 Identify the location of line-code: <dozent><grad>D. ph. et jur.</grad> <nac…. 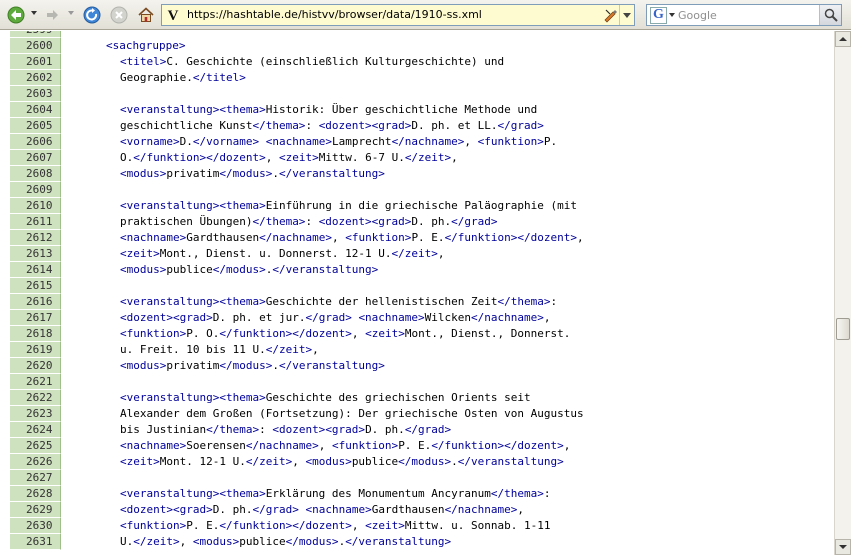
(335, 318).